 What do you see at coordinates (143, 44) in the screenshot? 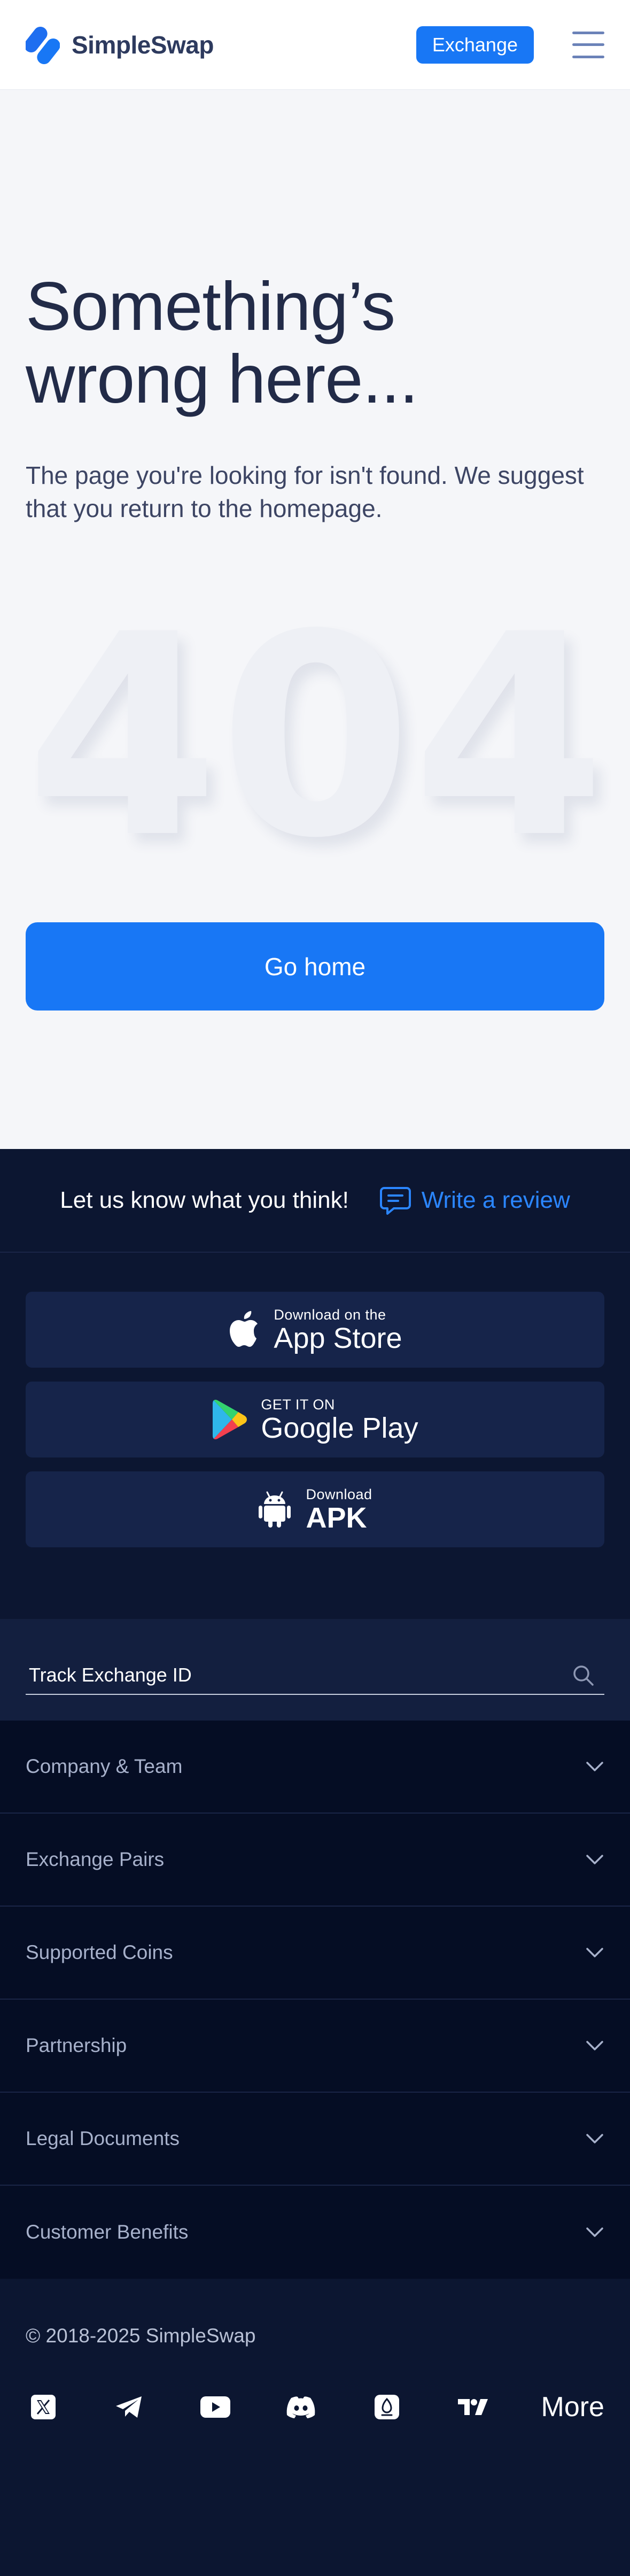
I see `logo-text: SimpleSwap` at bounding box center [143, 44].